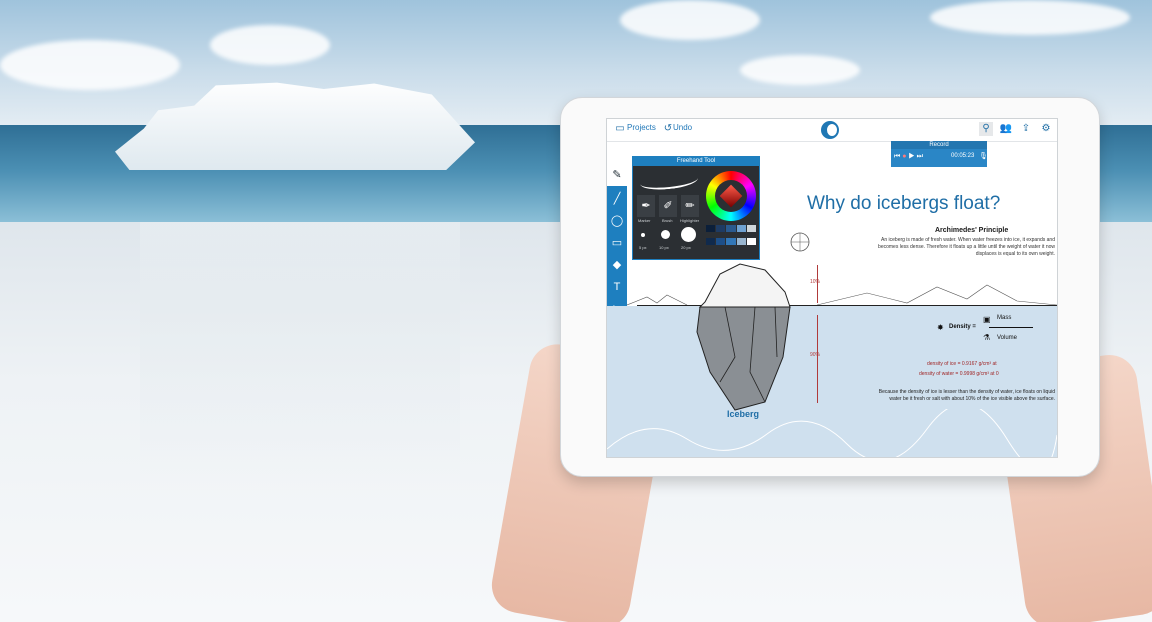 Image resolution: width=1152 pixels, height=622 pixels. Describe the element at coordinates (959, 374) in the screenshot. I see `density-water: density of water = 0.9998 g/cm³ at 0` at that location.